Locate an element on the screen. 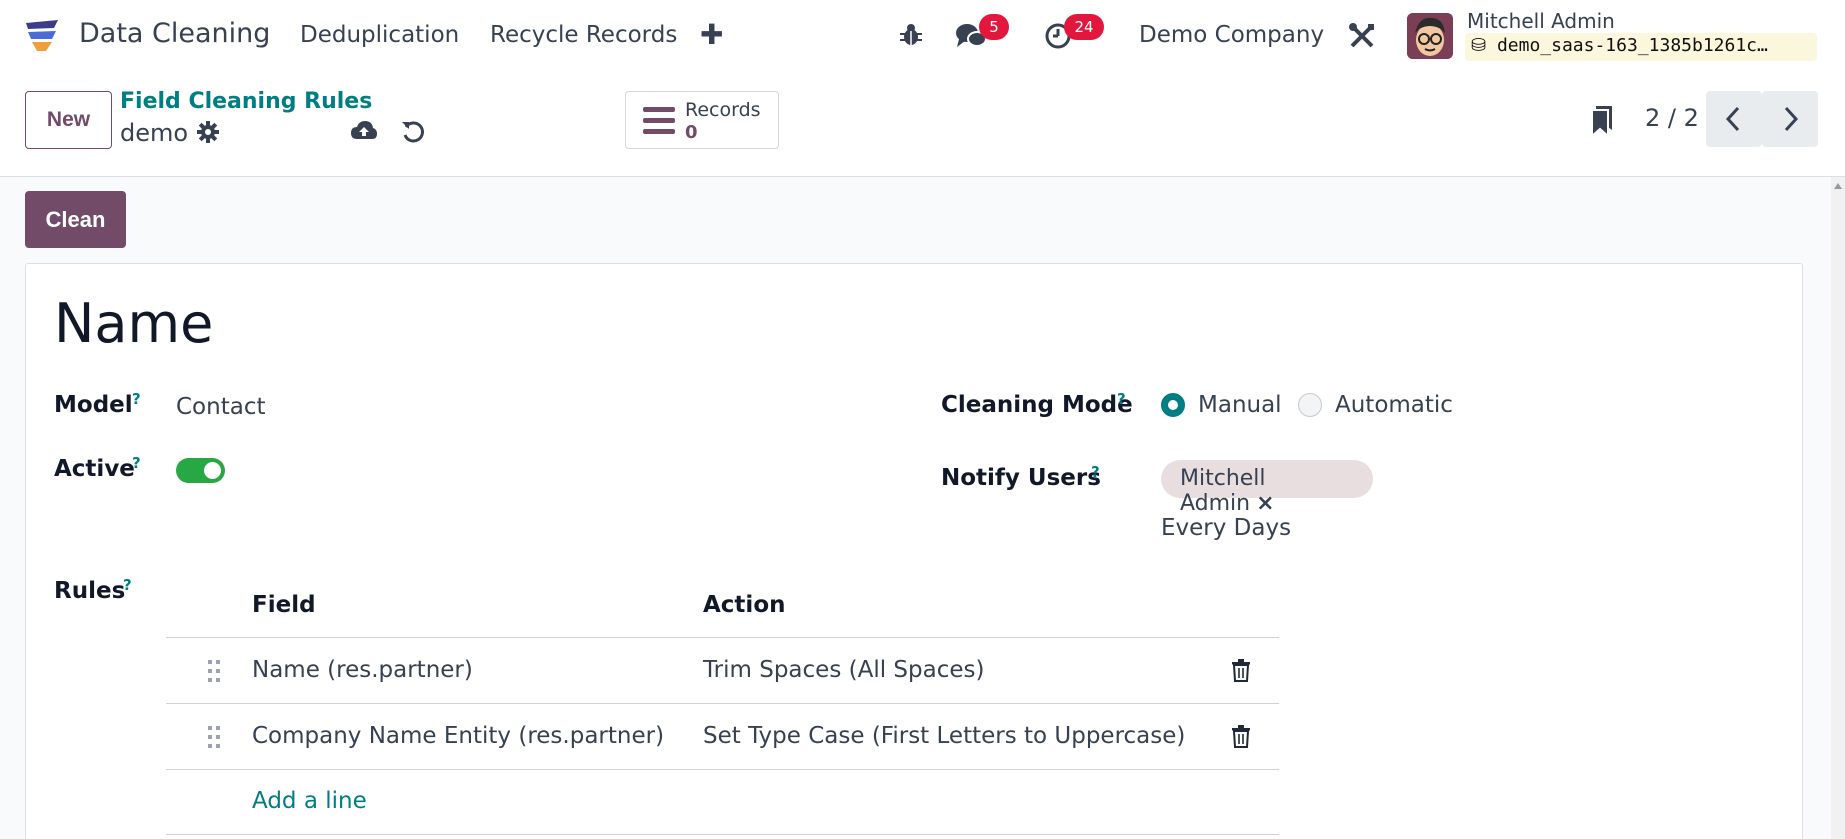 The height and width of the screenshot is (839, 1845). record-name: demo is located at coordinates (154, 133).